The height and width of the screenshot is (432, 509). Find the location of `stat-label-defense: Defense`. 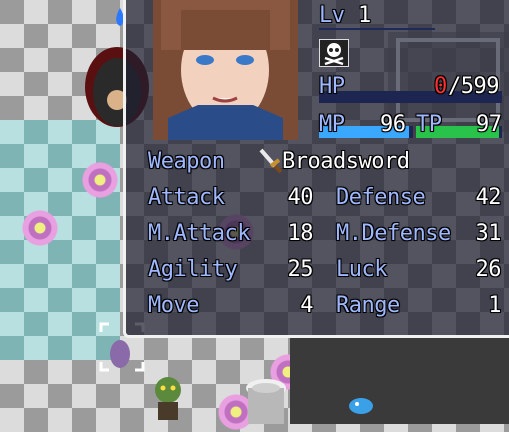

stat-label-defense: Defense is located at coordinates (381, 197).